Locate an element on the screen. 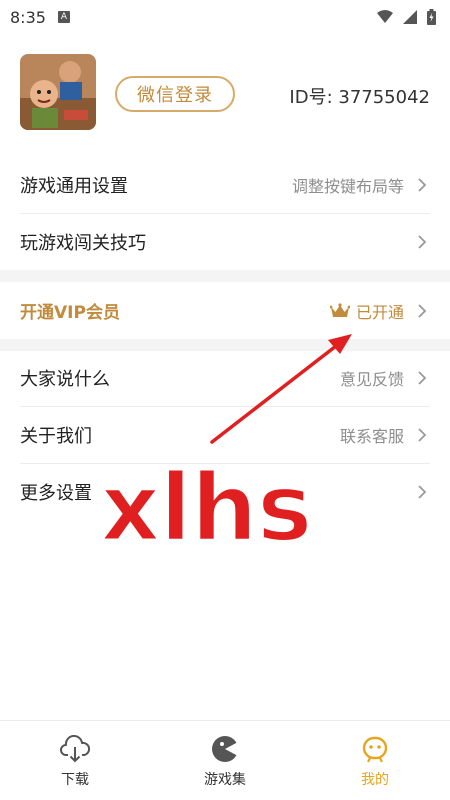  watermark-text: xlhs is located at coordinates (207, 508).